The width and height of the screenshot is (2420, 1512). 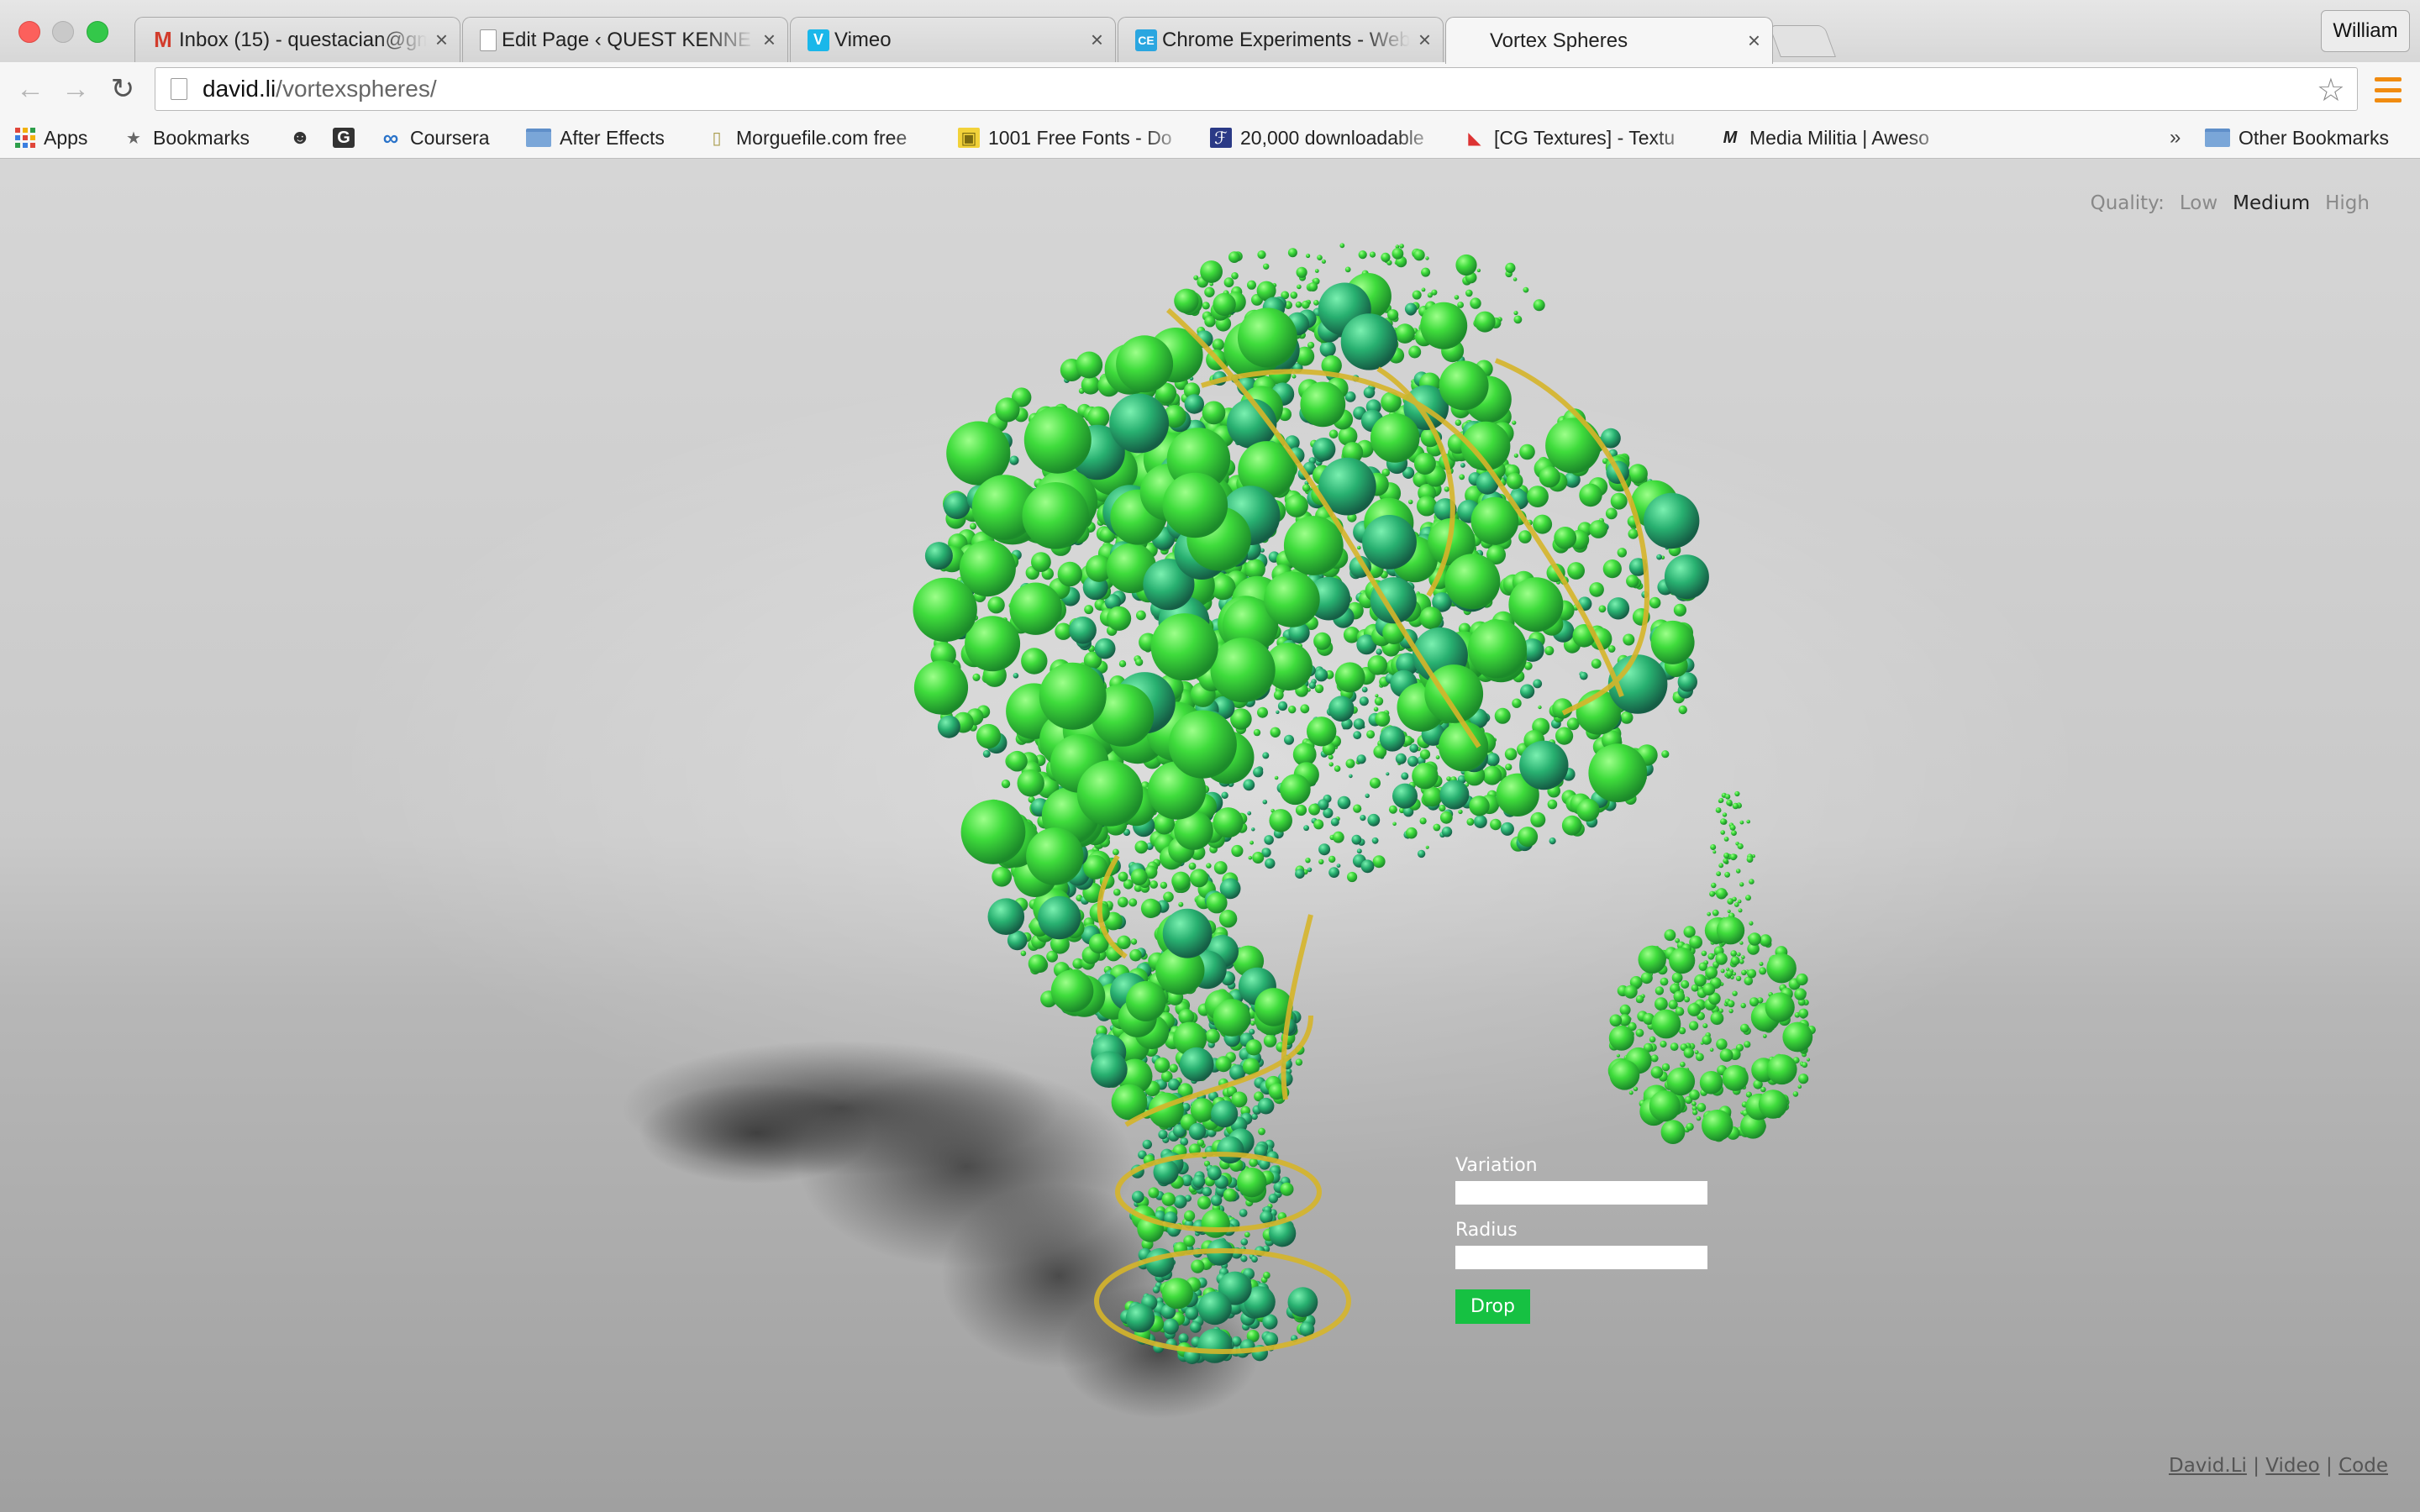 I want to click on profile-button: William, so click(x=2365, y=31).